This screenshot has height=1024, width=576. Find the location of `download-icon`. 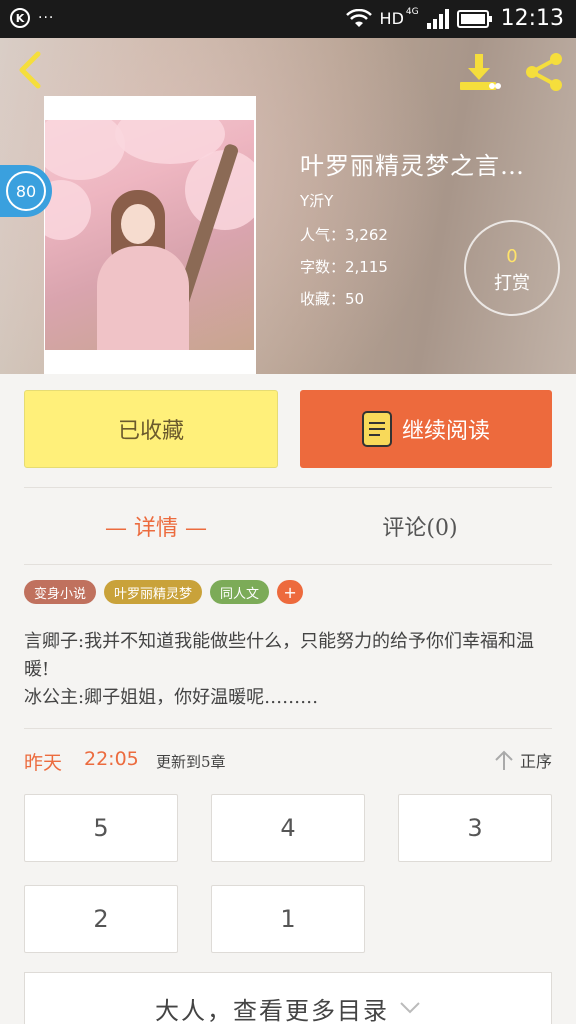

download-icon is located at coordinates (480, 72).